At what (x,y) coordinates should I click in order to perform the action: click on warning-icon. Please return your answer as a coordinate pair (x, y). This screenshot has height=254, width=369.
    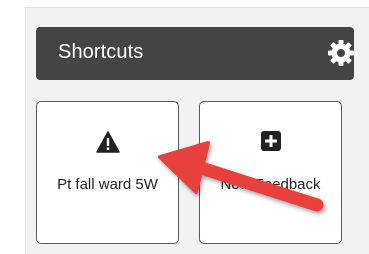
    Looking at the image, I should click on (107, 142).